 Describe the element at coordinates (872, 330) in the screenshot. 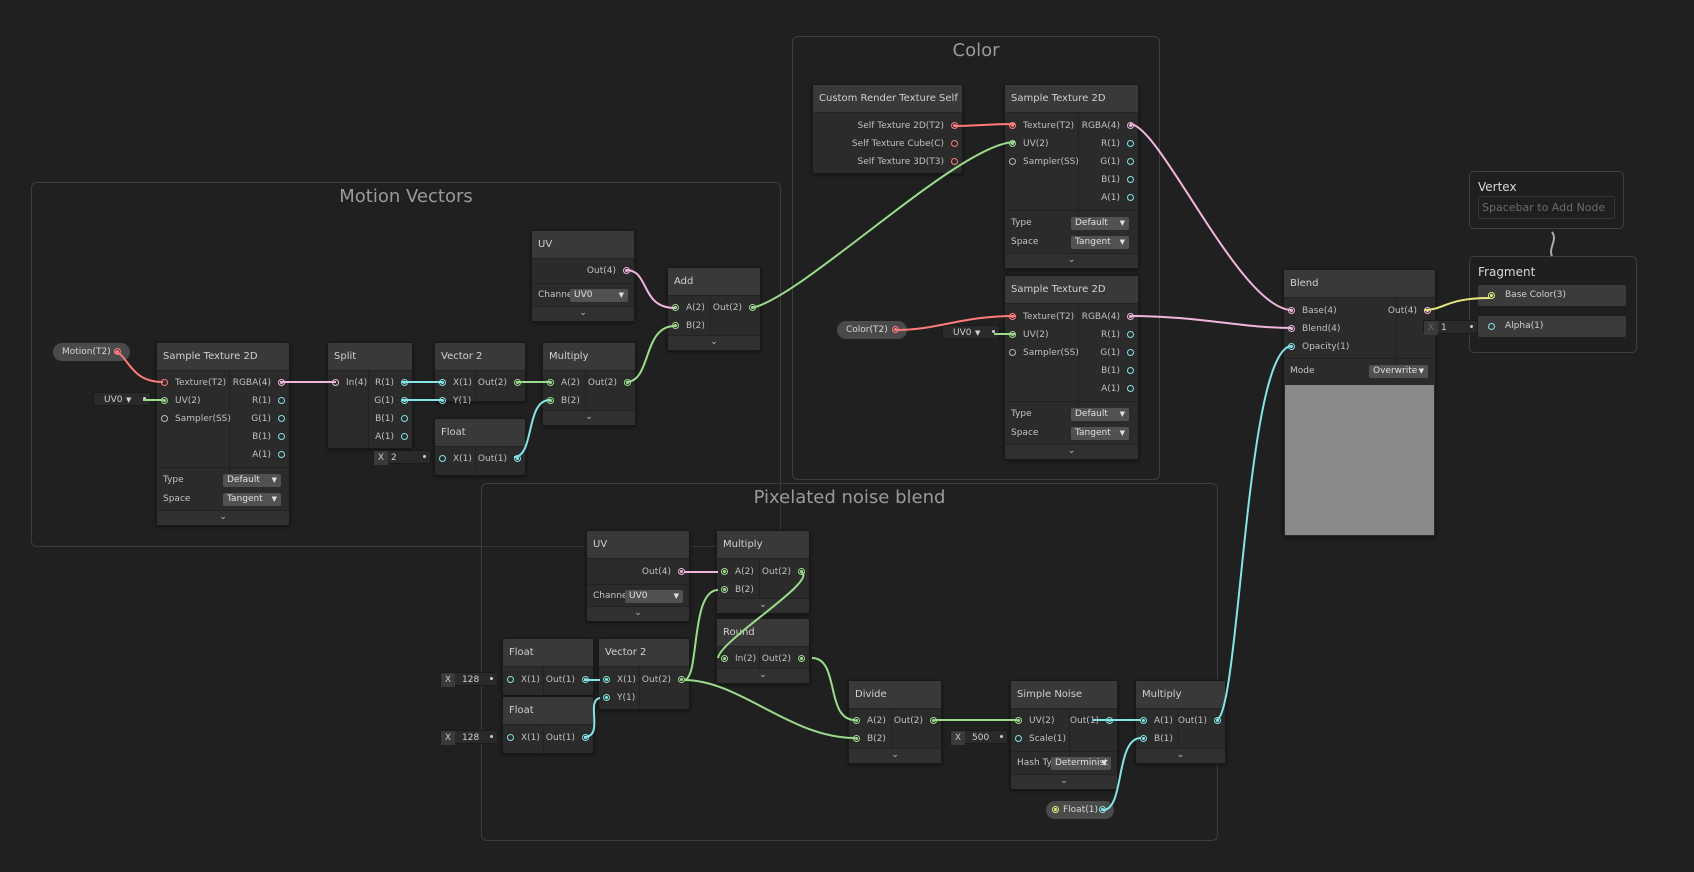

I see `property-color: Color(T2)` at that location.